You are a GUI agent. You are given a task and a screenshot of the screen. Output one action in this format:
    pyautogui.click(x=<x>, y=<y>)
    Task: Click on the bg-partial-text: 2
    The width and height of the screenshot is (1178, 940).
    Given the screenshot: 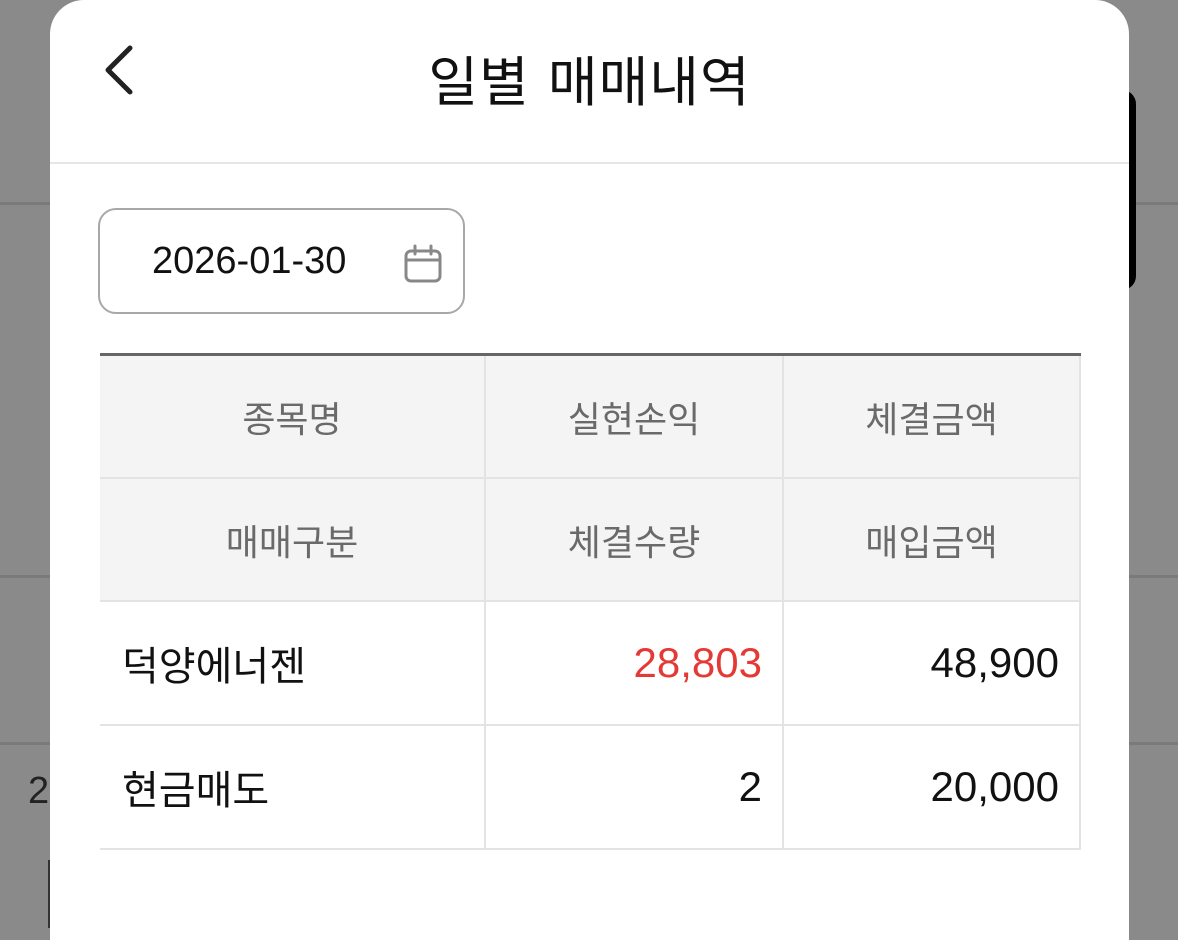 What is the action you would take?
    pyautogui.click(x=39, y=791)
    